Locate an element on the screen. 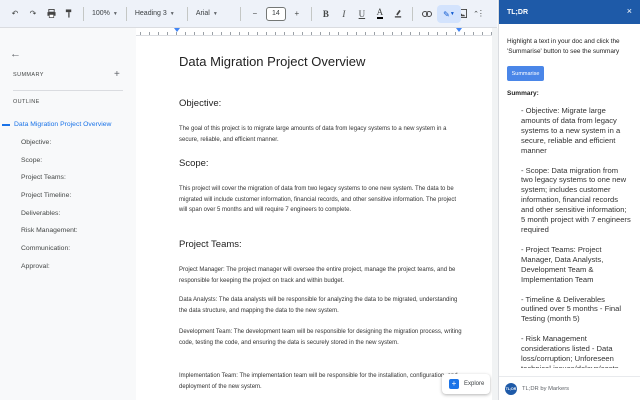  outline-item-approval: Approval: is located at coordinates (68, 267).